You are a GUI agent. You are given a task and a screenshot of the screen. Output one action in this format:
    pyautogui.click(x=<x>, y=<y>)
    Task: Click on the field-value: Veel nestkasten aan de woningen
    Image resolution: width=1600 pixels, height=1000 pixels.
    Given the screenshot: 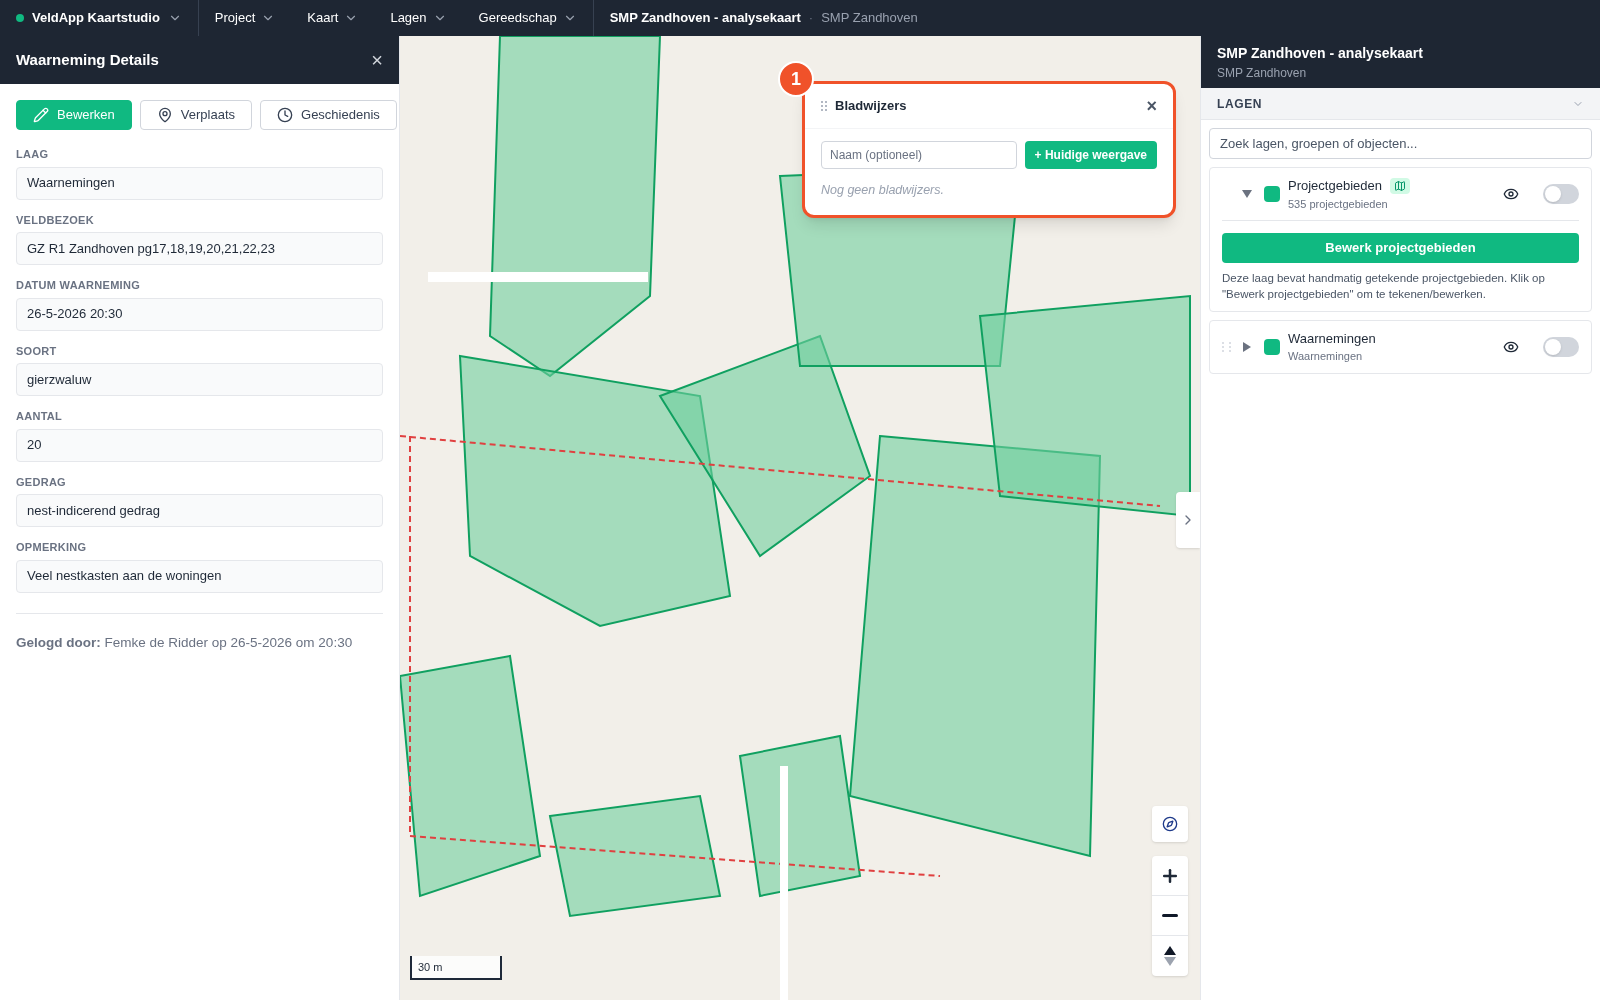 What is the action you would take?
    pyautogui.click(x=199, y=576)
    